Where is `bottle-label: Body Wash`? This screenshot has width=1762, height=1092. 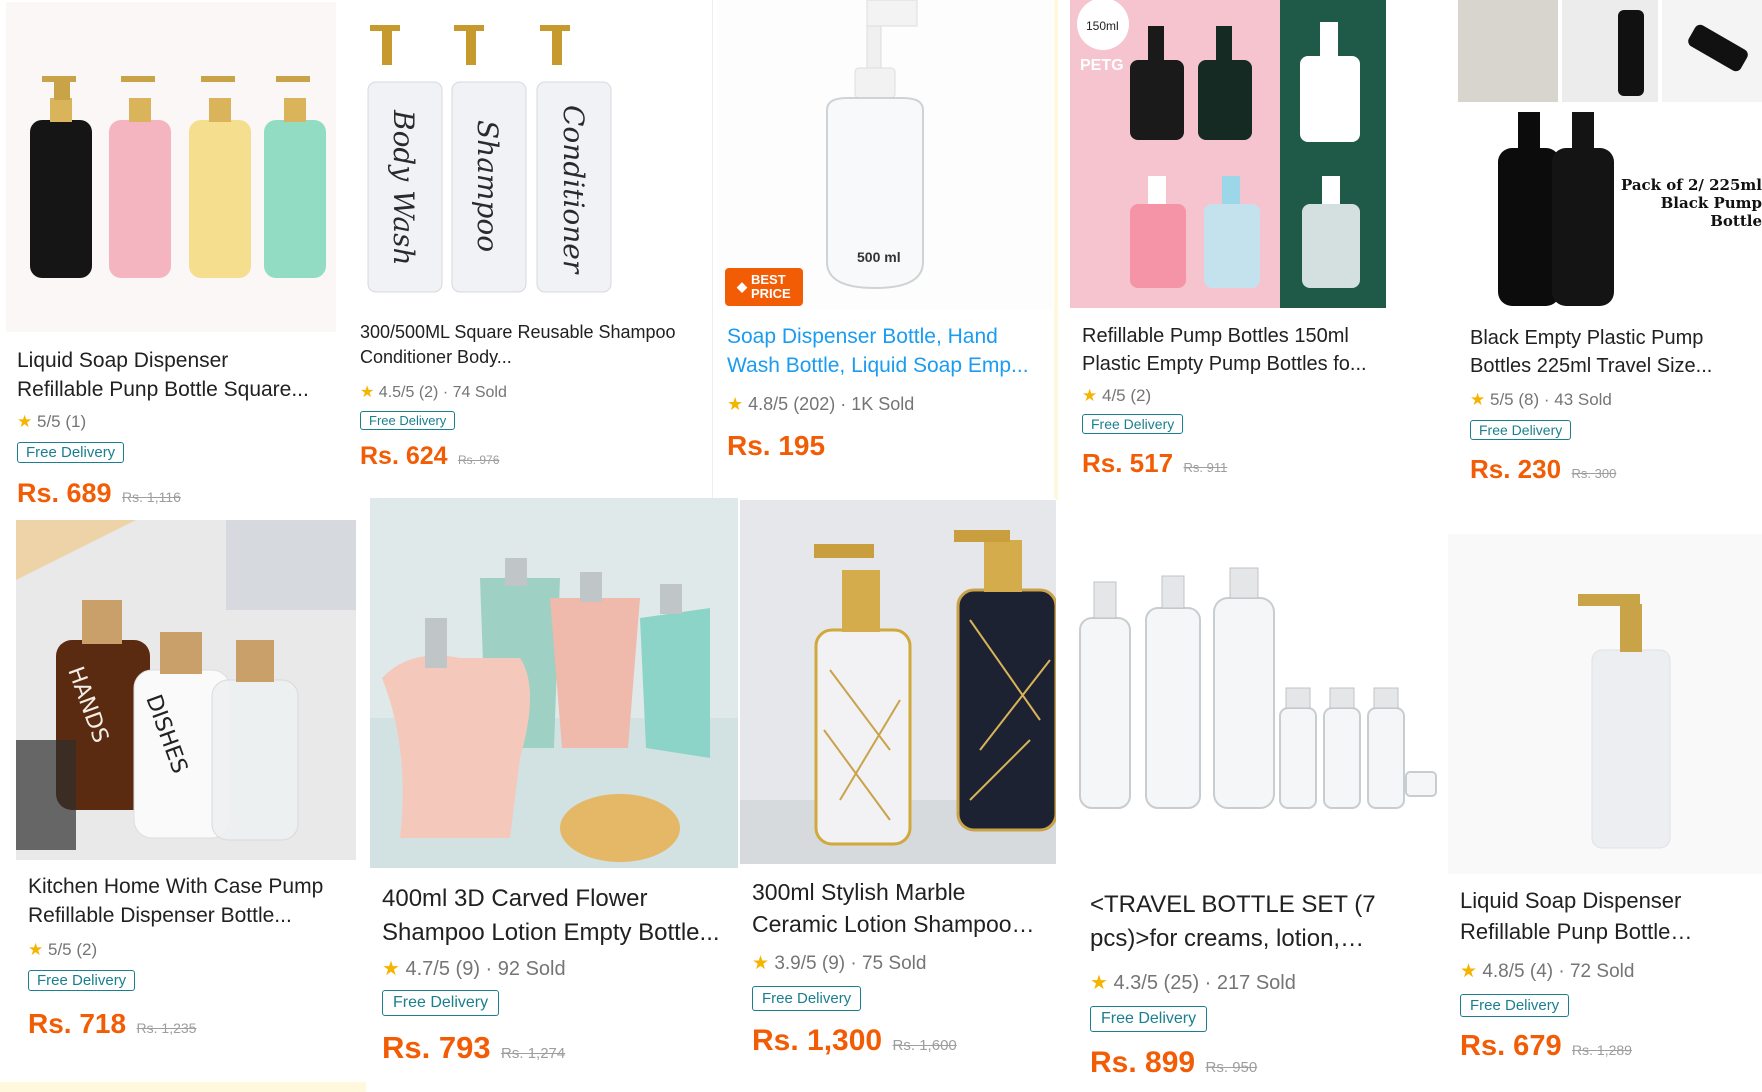 bottle-label: Body Wash is located at coordinates (403, 187).